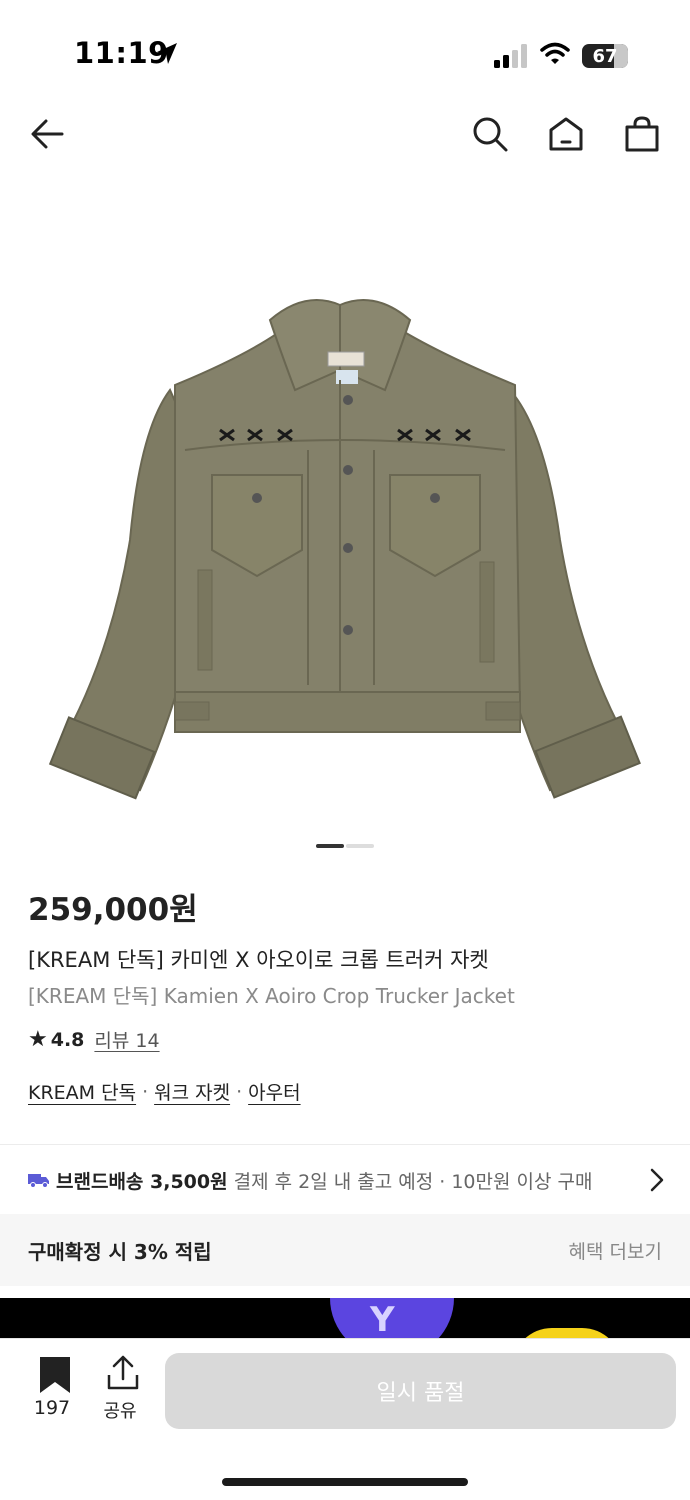 The height and width of the screenshot is (1500, 690). Describe the element at coordinates (48, 134) in the screenshot. I see `back-arrow-icon` at that location.